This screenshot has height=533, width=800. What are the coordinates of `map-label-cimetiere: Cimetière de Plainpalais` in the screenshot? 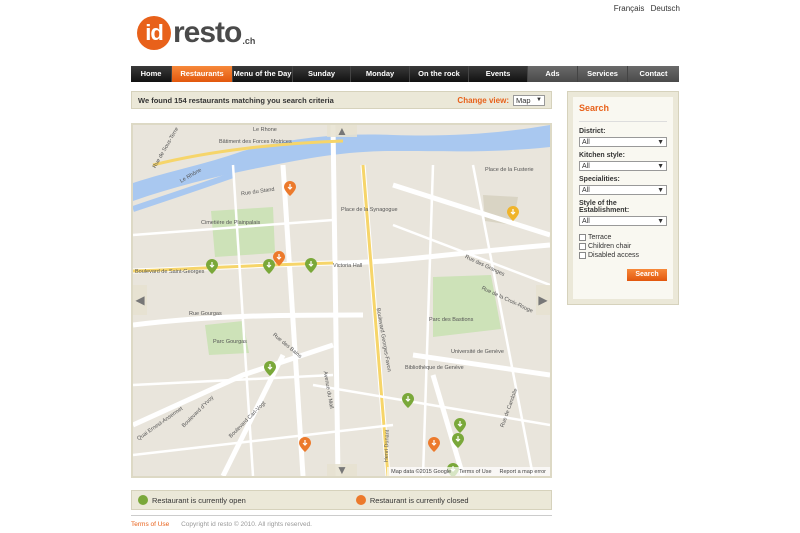 It's located at (231, 223).